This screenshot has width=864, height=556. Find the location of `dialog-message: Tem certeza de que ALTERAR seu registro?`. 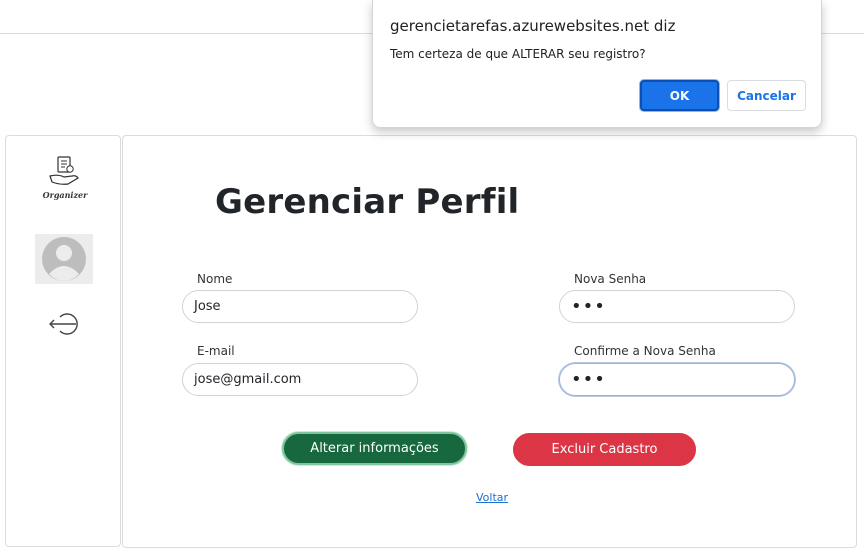

dialog-message: Tem certeza de que ALTERAR seu registro? is located at coordinates (518, 54).